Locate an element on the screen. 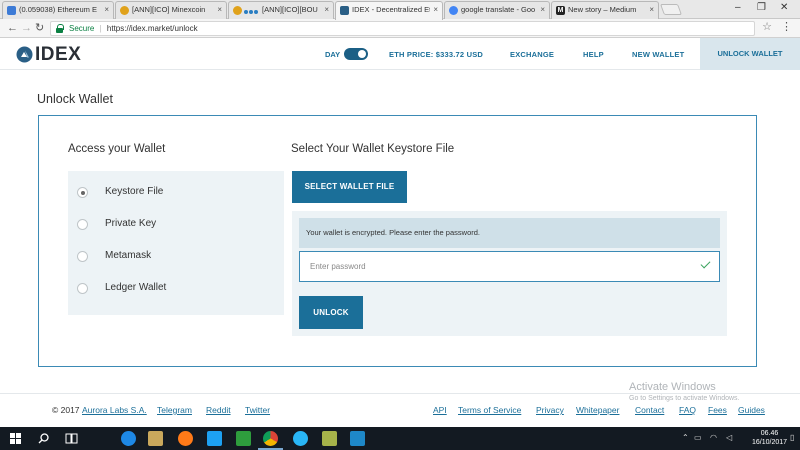 Image resolution: width=800 pixels, height=450 pixels. close-window-icon: ✕ is located at coordinates (784, 8).